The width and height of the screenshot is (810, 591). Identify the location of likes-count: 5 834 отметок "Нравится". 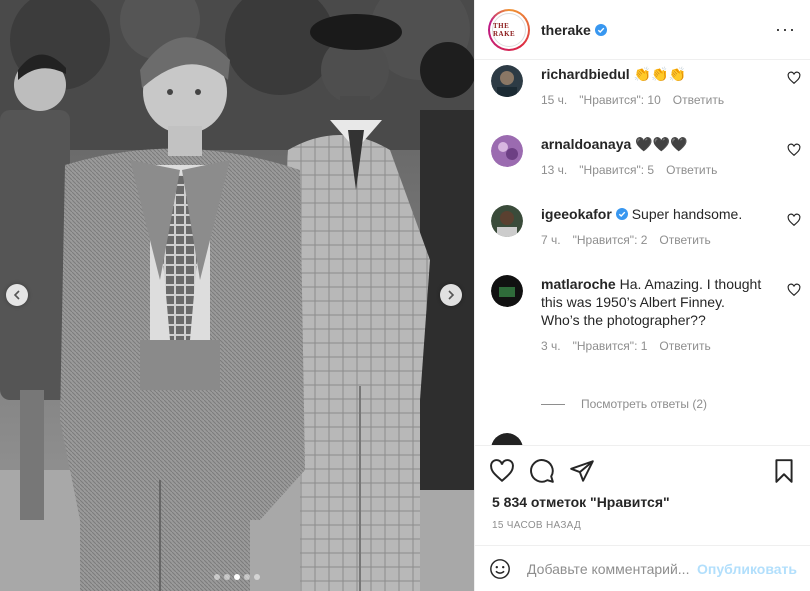
(581, 502).